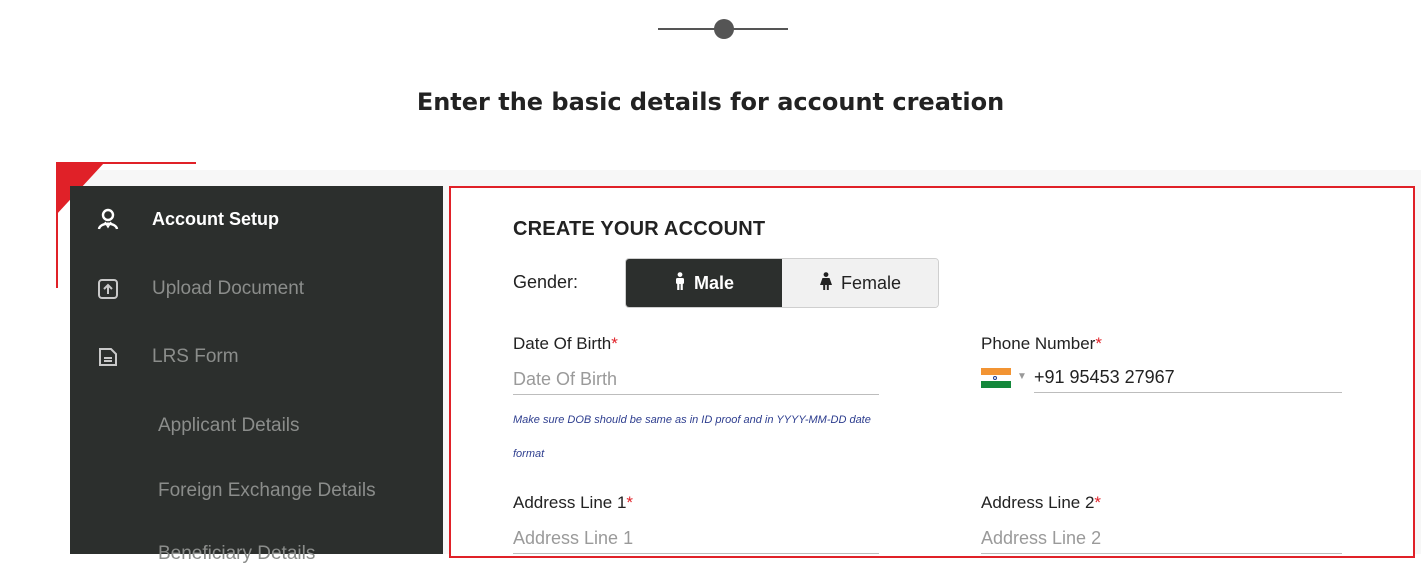 This screenshot has height=572, width=1421. I want to click on sidebar-subitem-label: Foreign Exchange Details, so click(267, 490).